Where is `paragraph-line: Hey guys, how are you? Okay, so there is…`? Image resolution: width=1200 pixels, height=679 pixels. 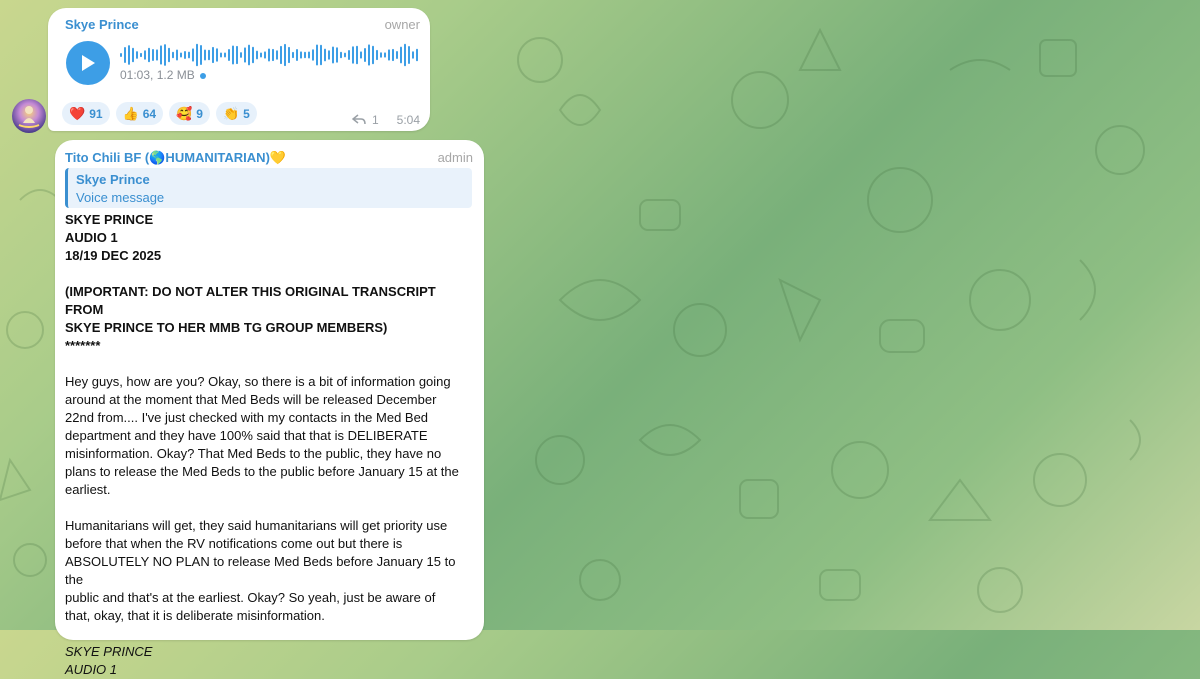
paragraph-line: Hey guys, how are you? Okay, so there is… is located at coordinates (258, 381).